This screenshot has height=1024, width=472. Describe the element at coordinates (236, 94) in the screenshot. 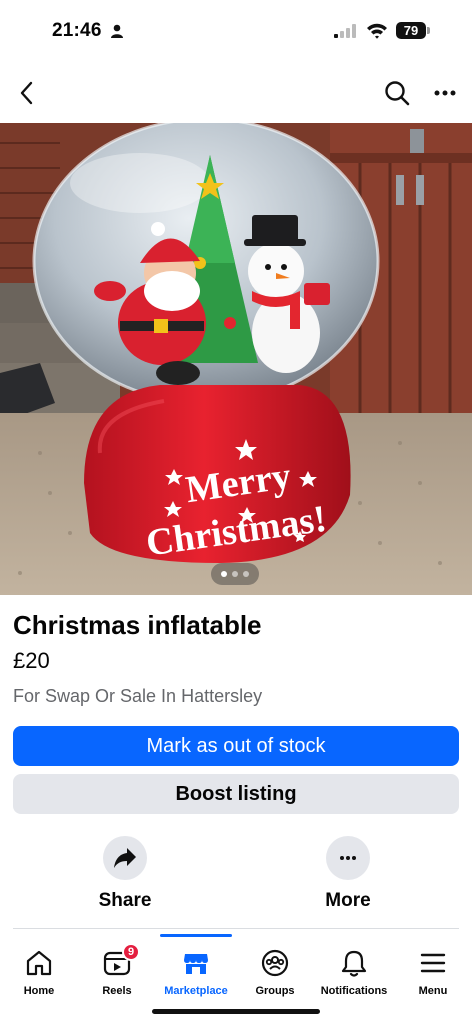

I see `top-nav` at that location.